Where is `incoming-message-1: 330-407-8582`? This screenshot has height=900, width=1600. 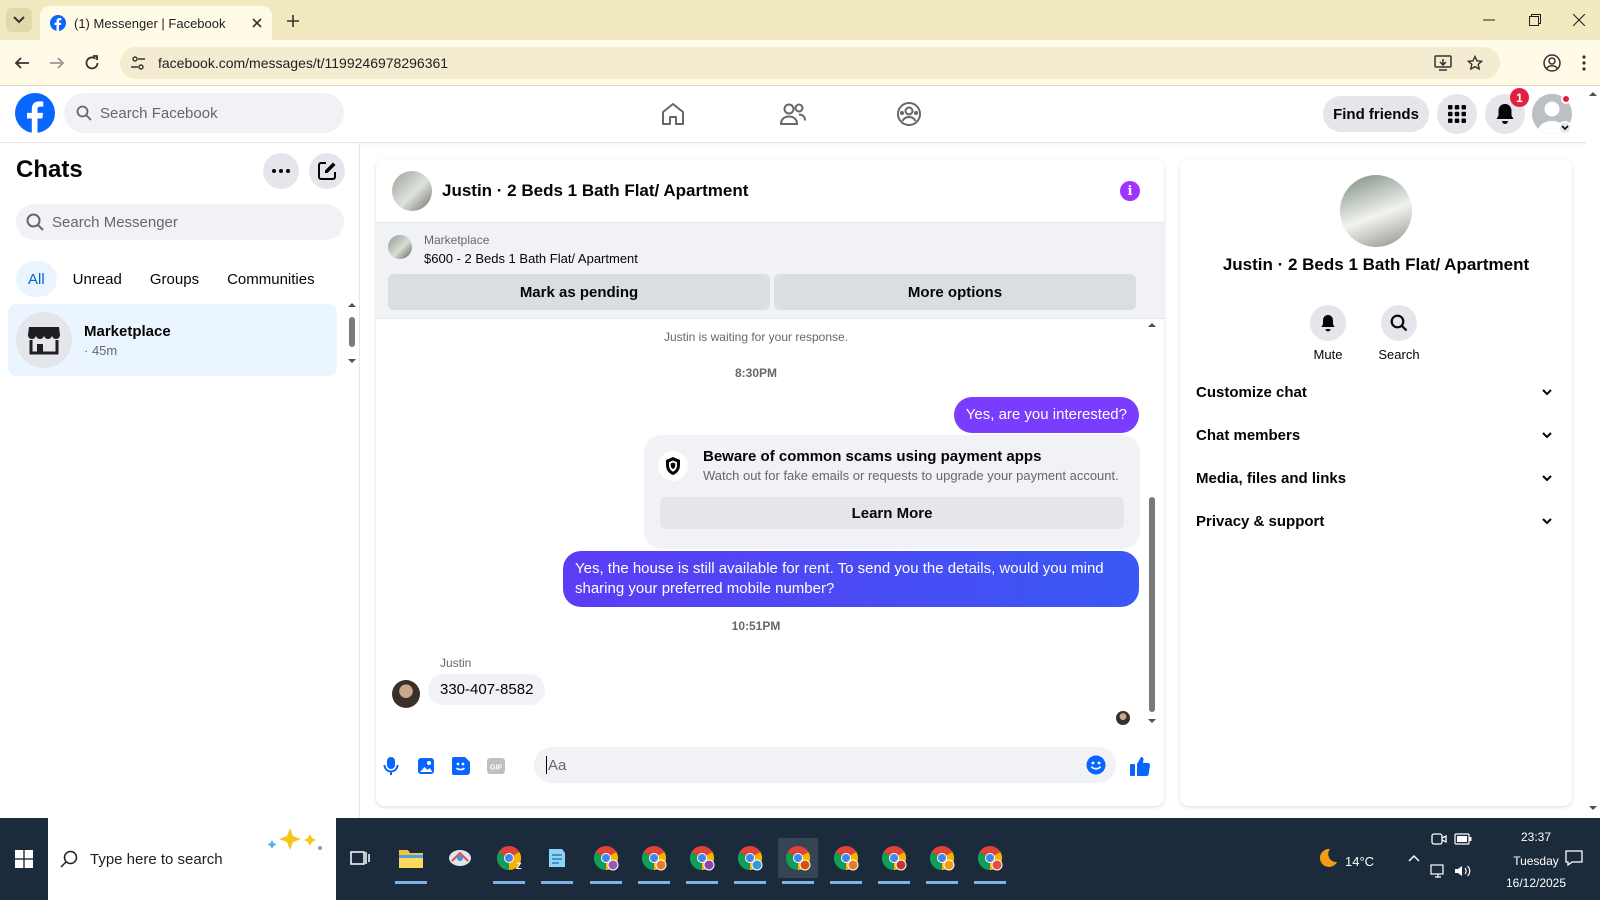 incoming-message-1: 330-407-8582 is located at coordinates (487, 689).